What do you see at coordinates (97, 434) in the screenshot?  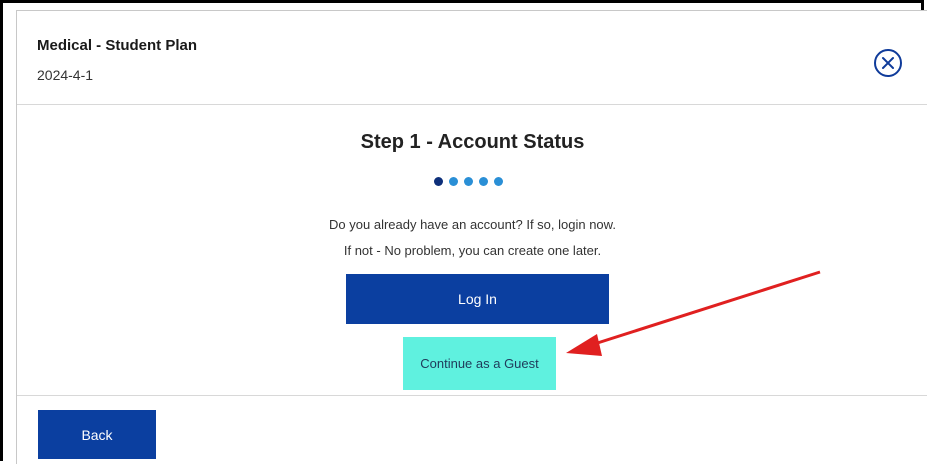 I see `back-button: Back` at bounding box center [97, 434].